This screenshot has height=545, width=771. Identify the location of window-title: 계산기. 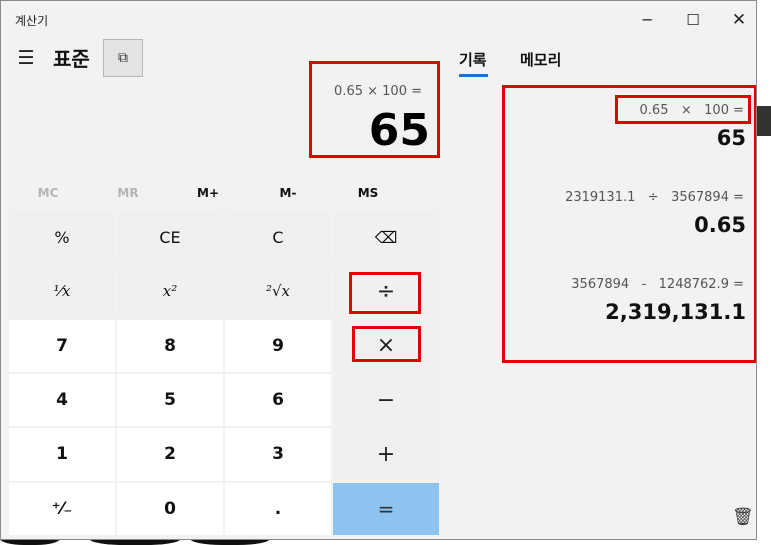
(32, 21).